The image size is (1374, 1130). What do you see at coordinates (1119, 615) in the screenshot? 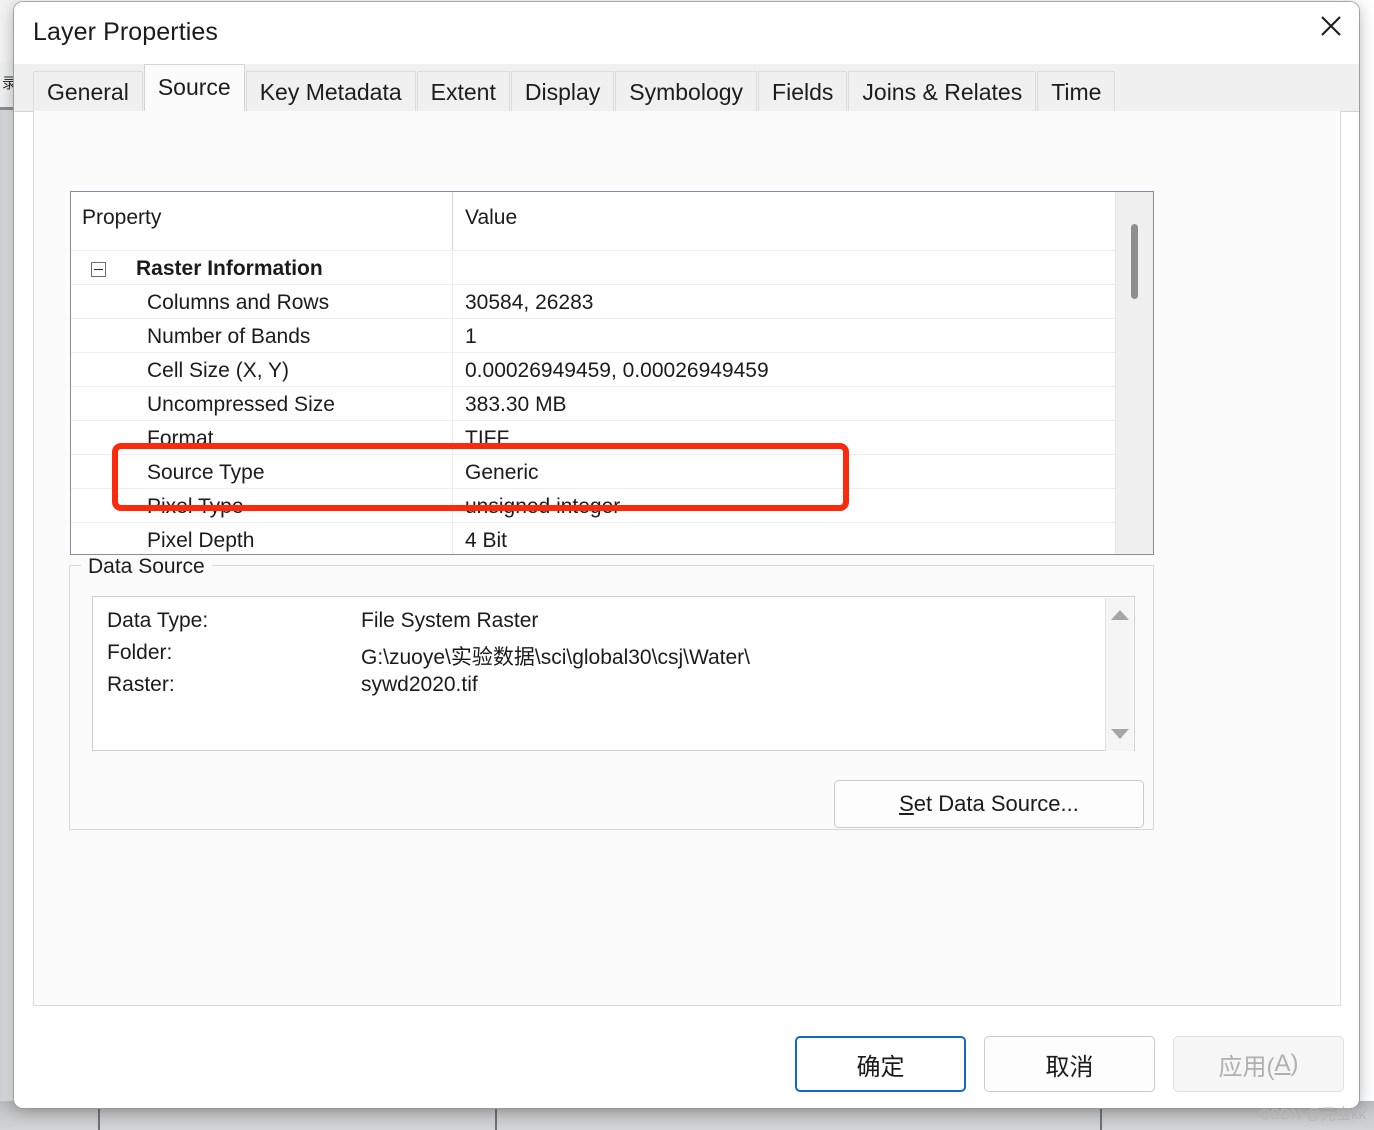
I see `scroll-up-arrow-icon` at bounding box center [1119, 615].